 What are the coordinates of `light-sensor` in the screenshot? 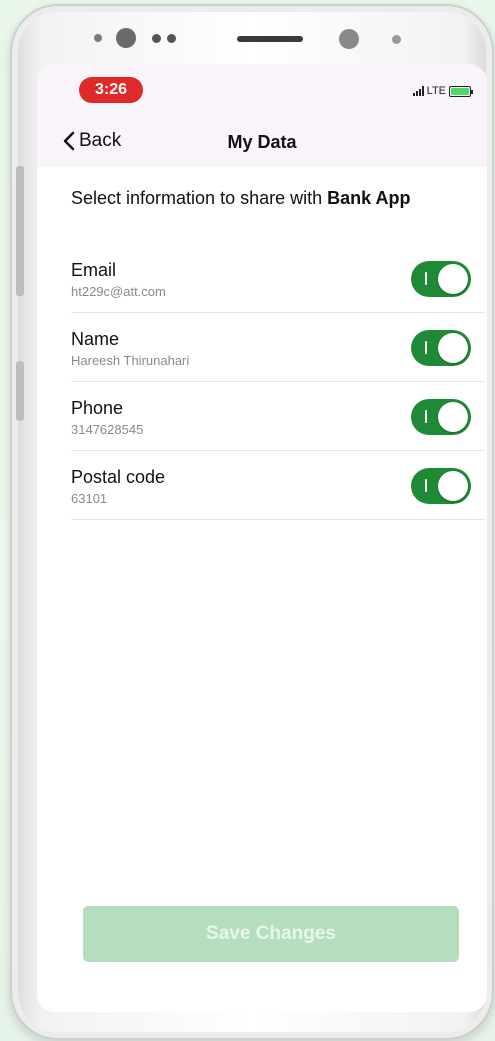 It's located at (396, 39).